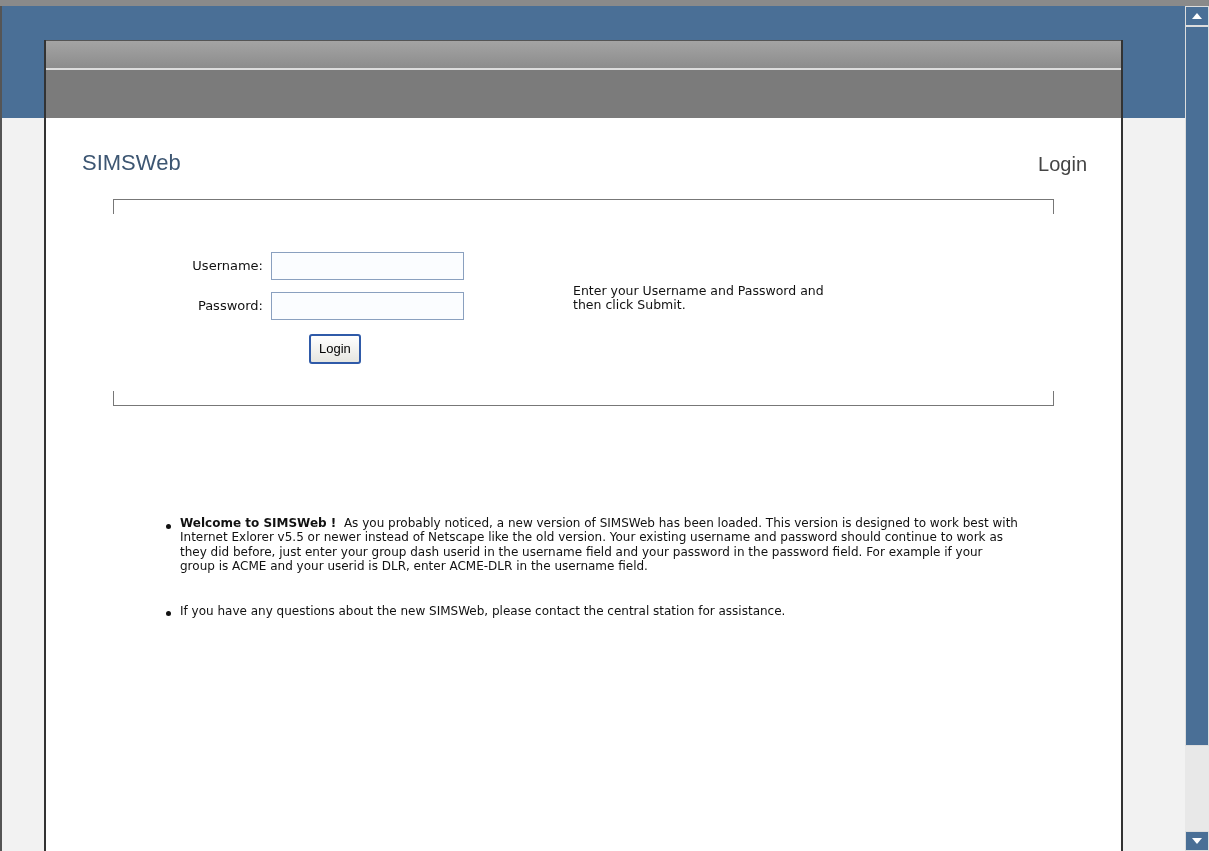  I want to click on notice-text: If you have any questions about the new SIMSWeb, please contact the central station for assistance., so click(483, 610).